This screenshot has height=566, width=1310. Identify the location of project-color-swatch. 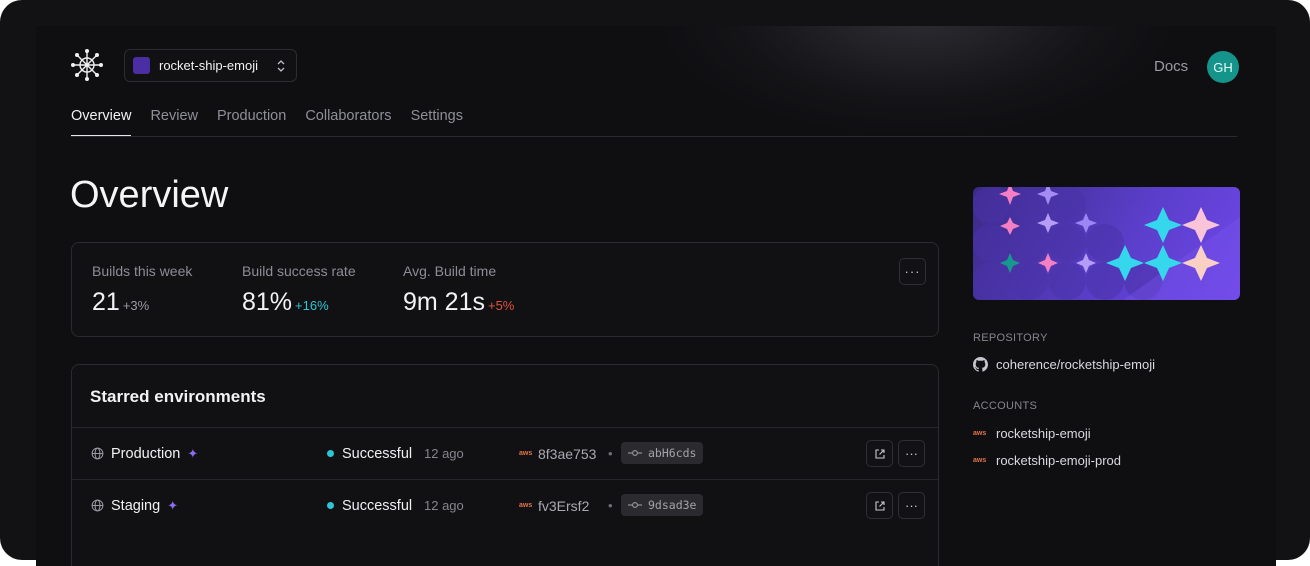
(141, 65).